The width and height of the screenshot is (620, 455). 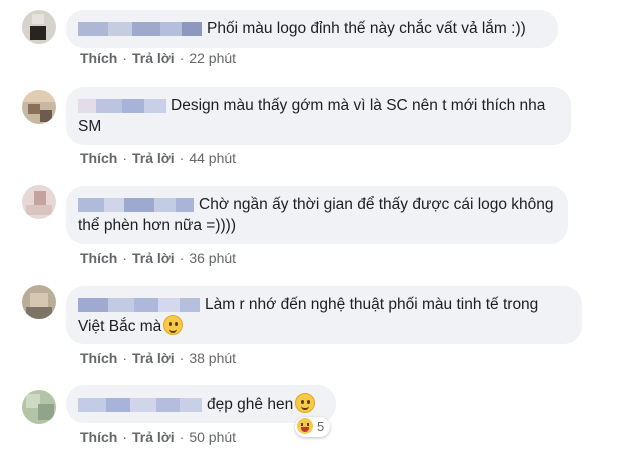 What do you see at coordinates (212, 158) in the screenshot?
I see `timestamp: 44 phút` at bounding box center [212, 158].